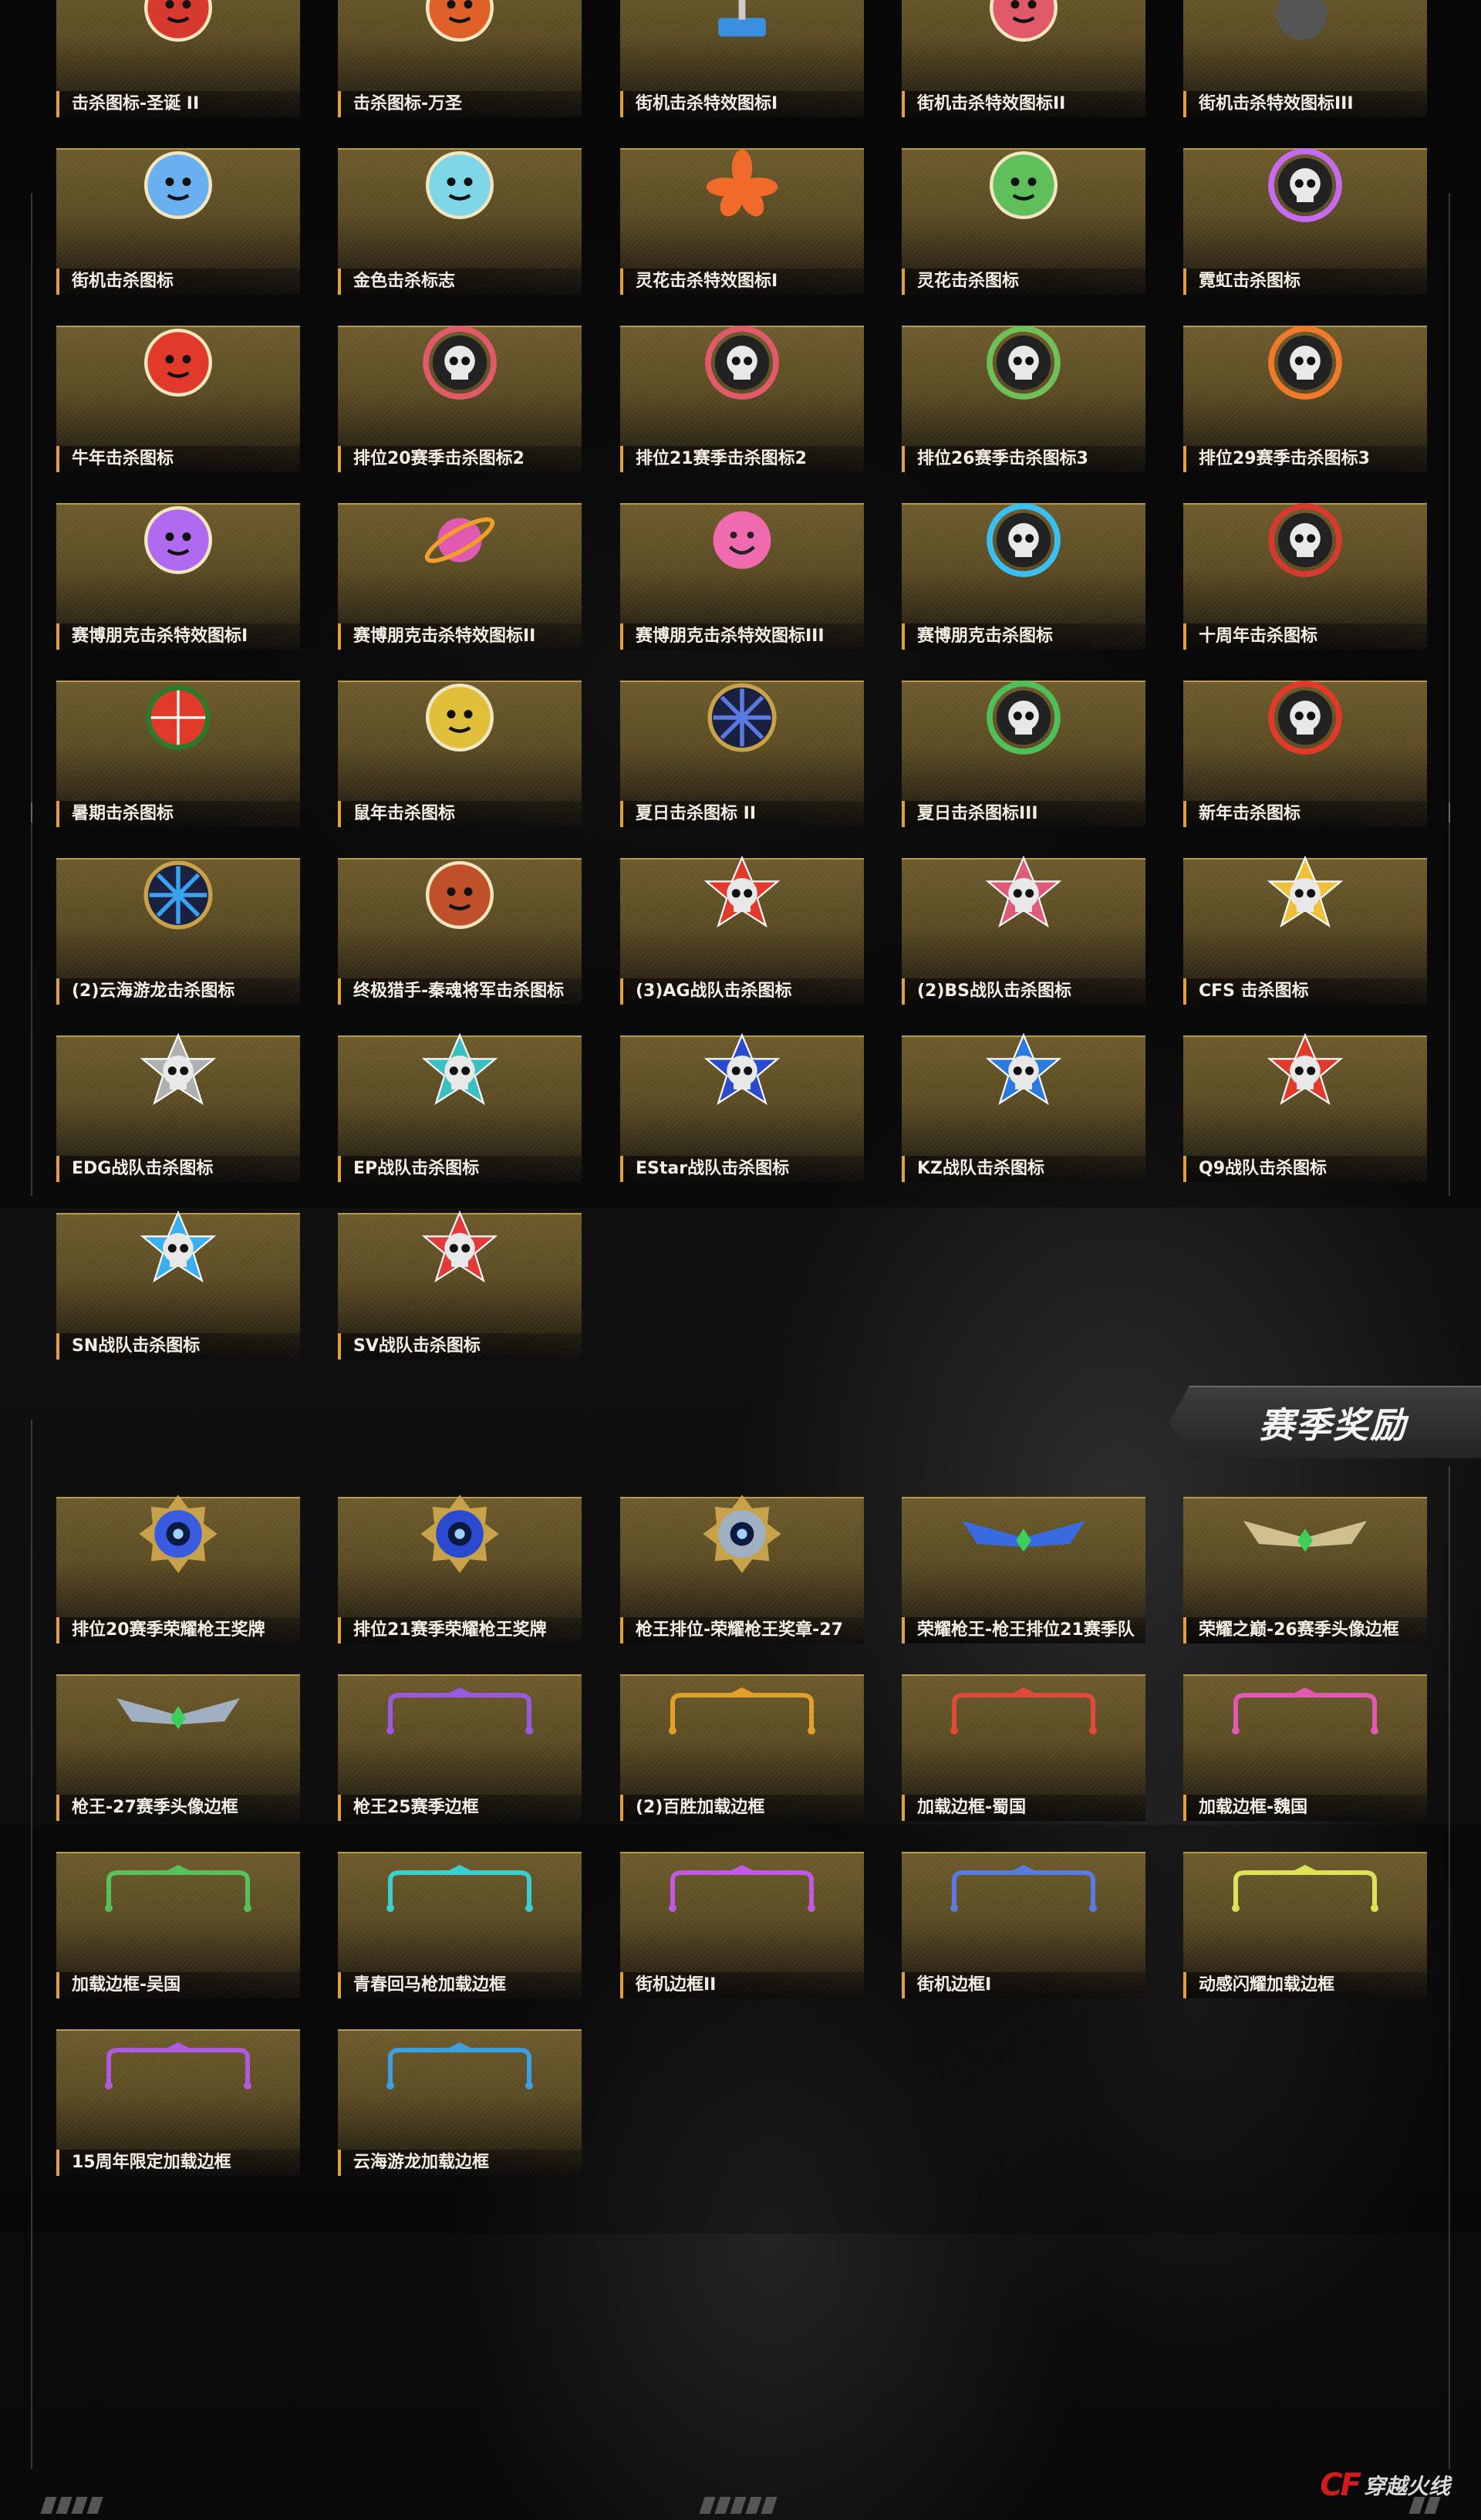 Image resolution: width=1481 pixels, height=2520 pixels. What do you see at coordinates (1305, 25) in the screenshot?
I see `bomb-icon` at bounding box center [1305, 25].